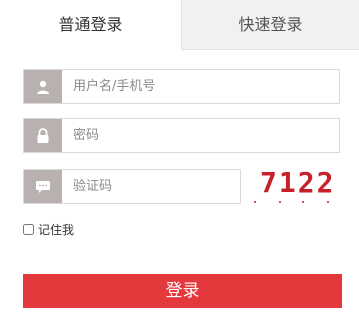 The width and height of the screenshot is (359, 320). What do you see at coordinates (200, 135) in the screenshot?
I see `password-input` at bounding box center [200, 135].